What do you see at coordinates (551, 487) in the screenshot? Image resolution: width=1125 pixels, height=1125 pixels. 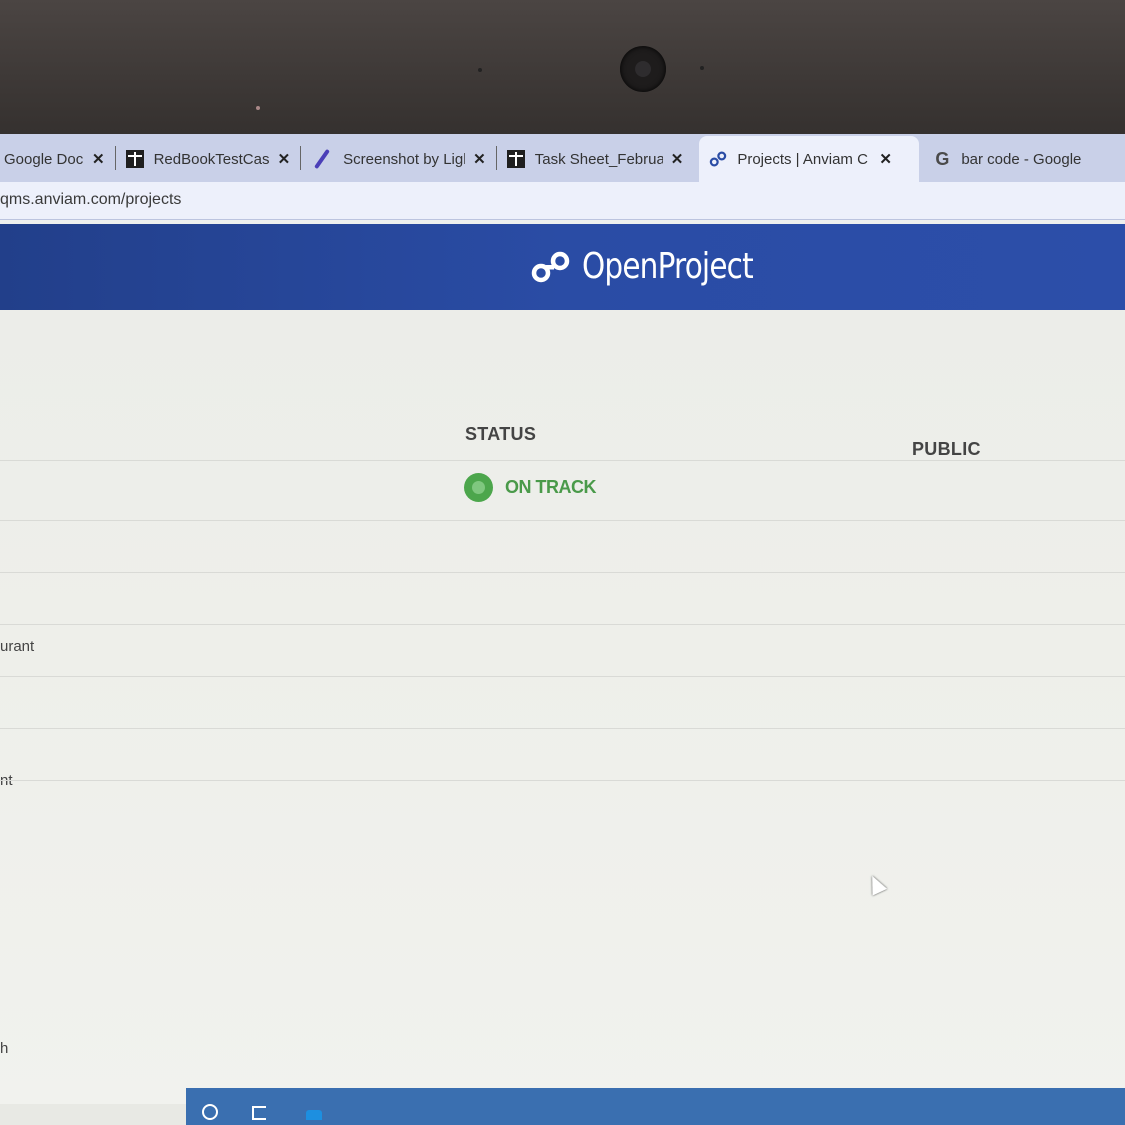 I see `status-label: ON TRACK` at bounding box center [551, 487].